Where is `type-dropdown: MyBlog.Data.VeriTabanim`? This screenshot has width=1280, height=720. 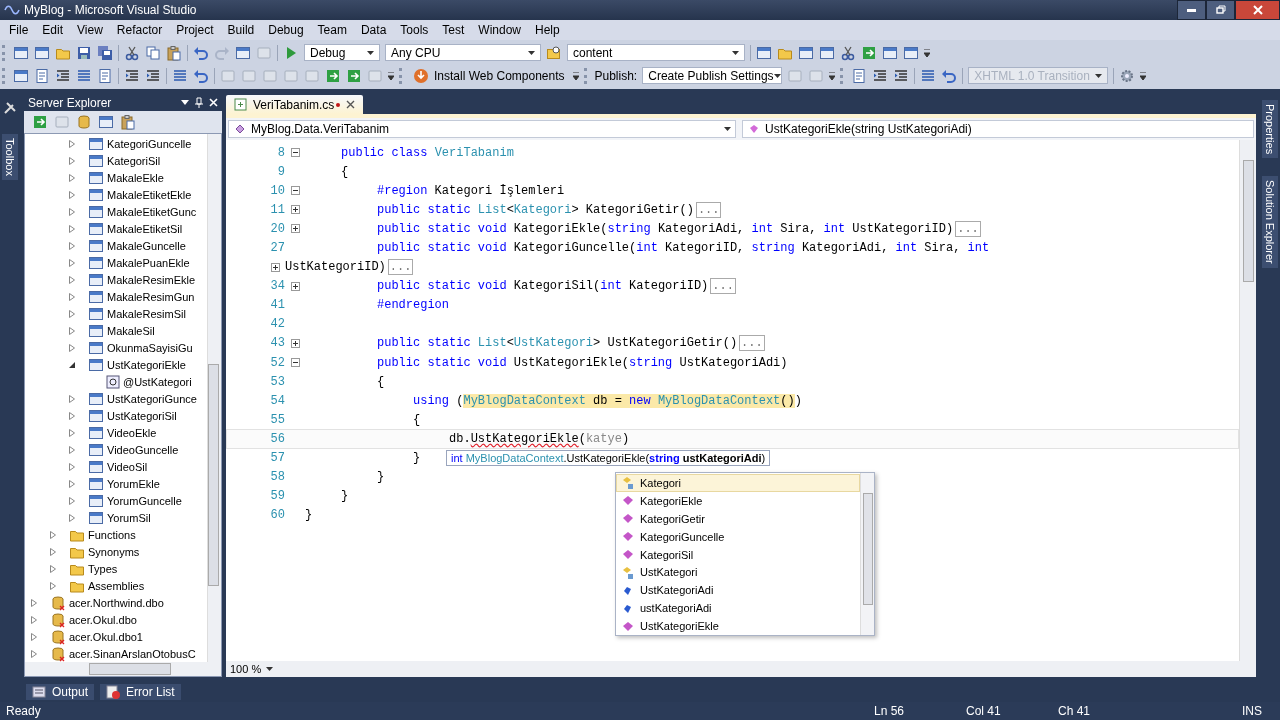 type-dropdown: MyBlog.Data.VeriTabanim is located at coordinates (482, 129).